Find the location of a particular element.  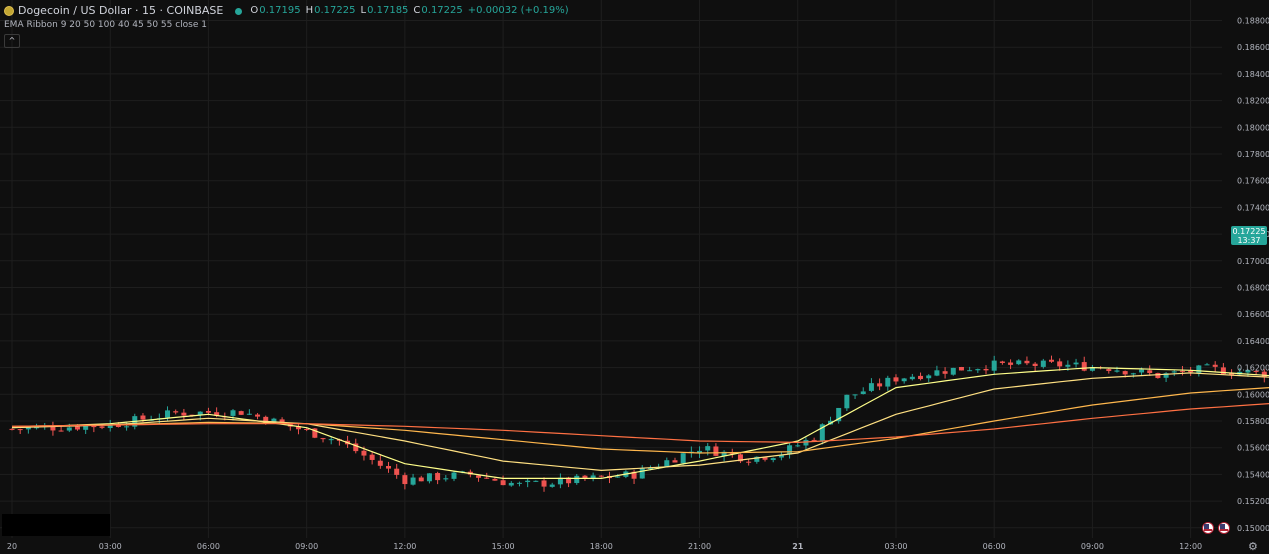

ema-100-line is located at coordinates (640, 423).